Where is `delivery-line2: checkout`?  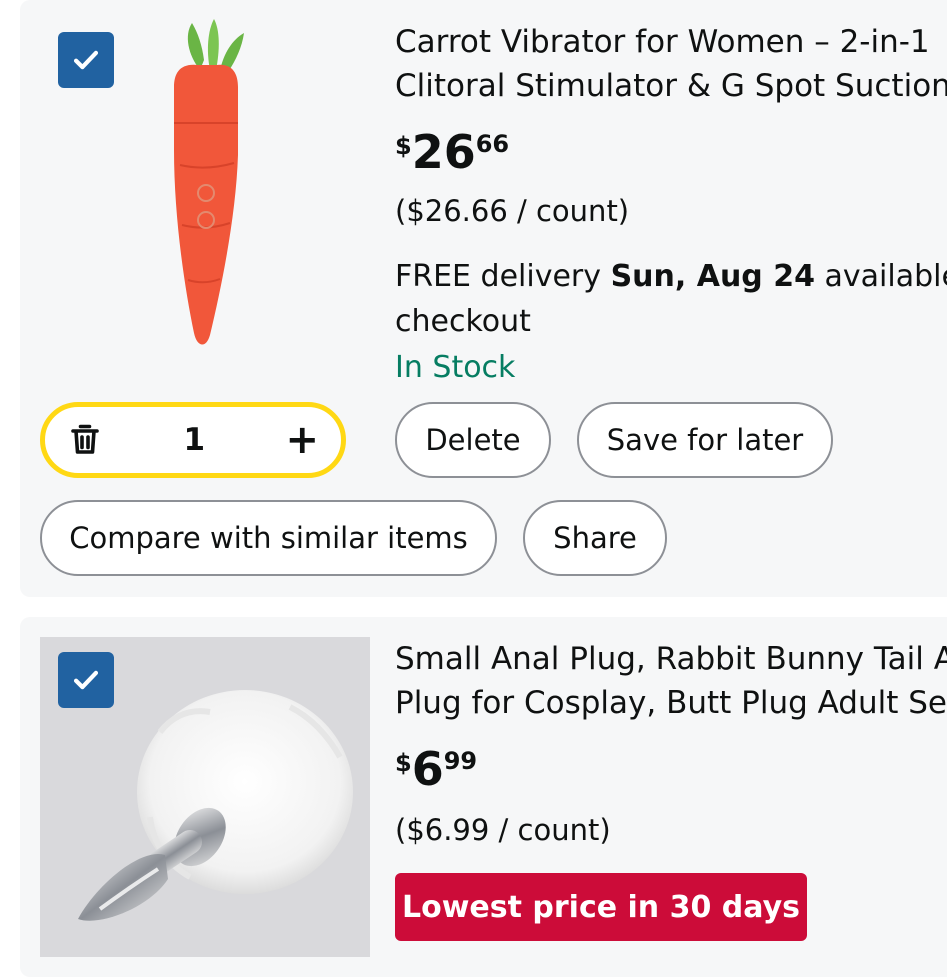
delivery-line2: checkout is located at coordinates (463, 321).